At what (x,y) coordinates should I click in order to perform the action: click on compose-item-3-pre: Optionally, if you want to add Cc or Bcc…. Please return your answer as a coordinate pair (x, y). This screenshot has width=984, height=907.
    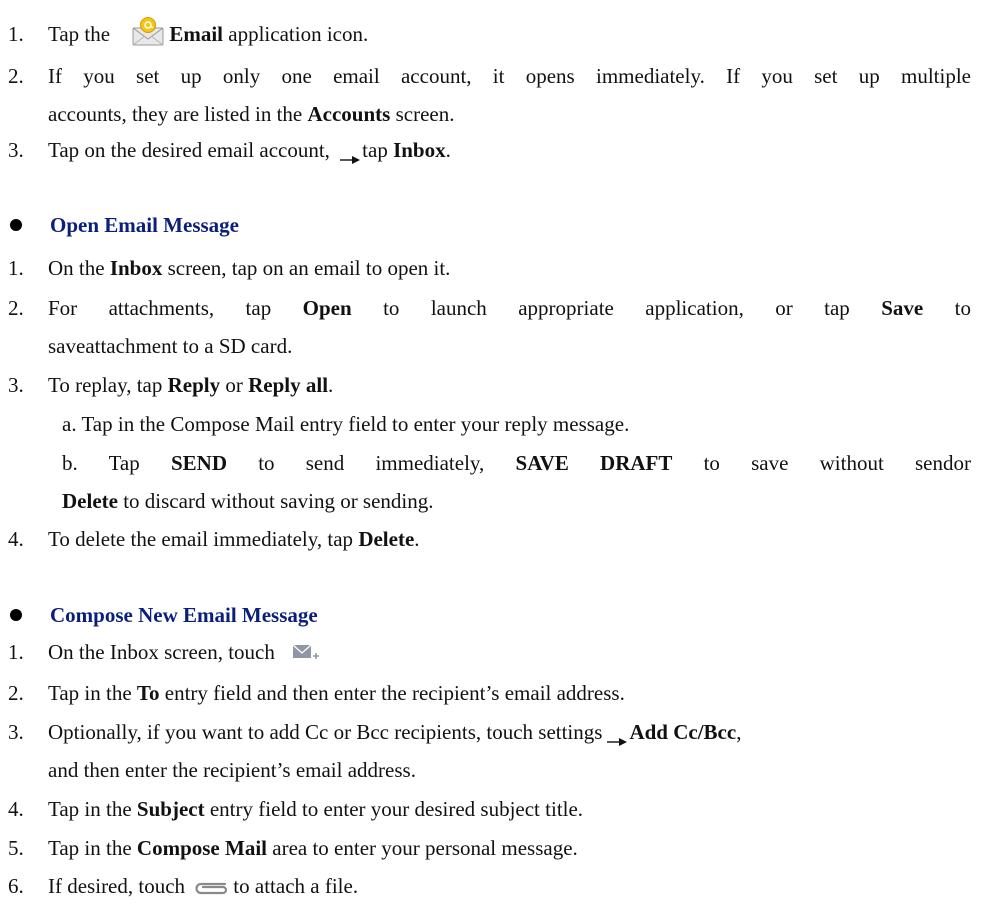
    Looking at the image, I should click on (325, 732).